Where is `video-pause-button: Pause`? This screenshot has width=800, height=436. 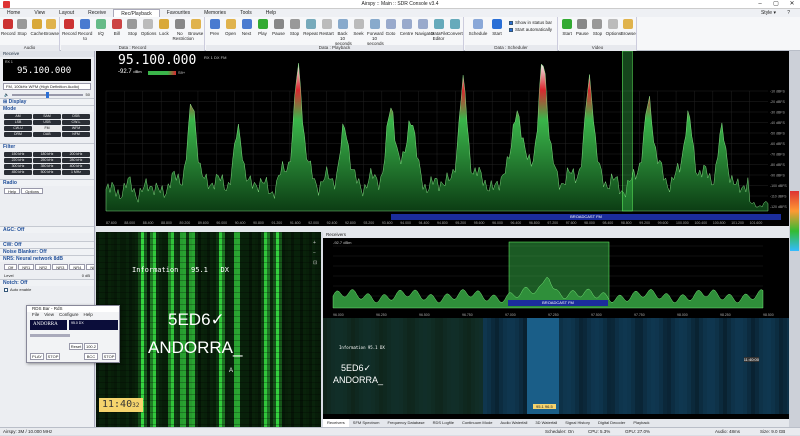 video-pause-button: Pause is located at coordinates (582, 27).